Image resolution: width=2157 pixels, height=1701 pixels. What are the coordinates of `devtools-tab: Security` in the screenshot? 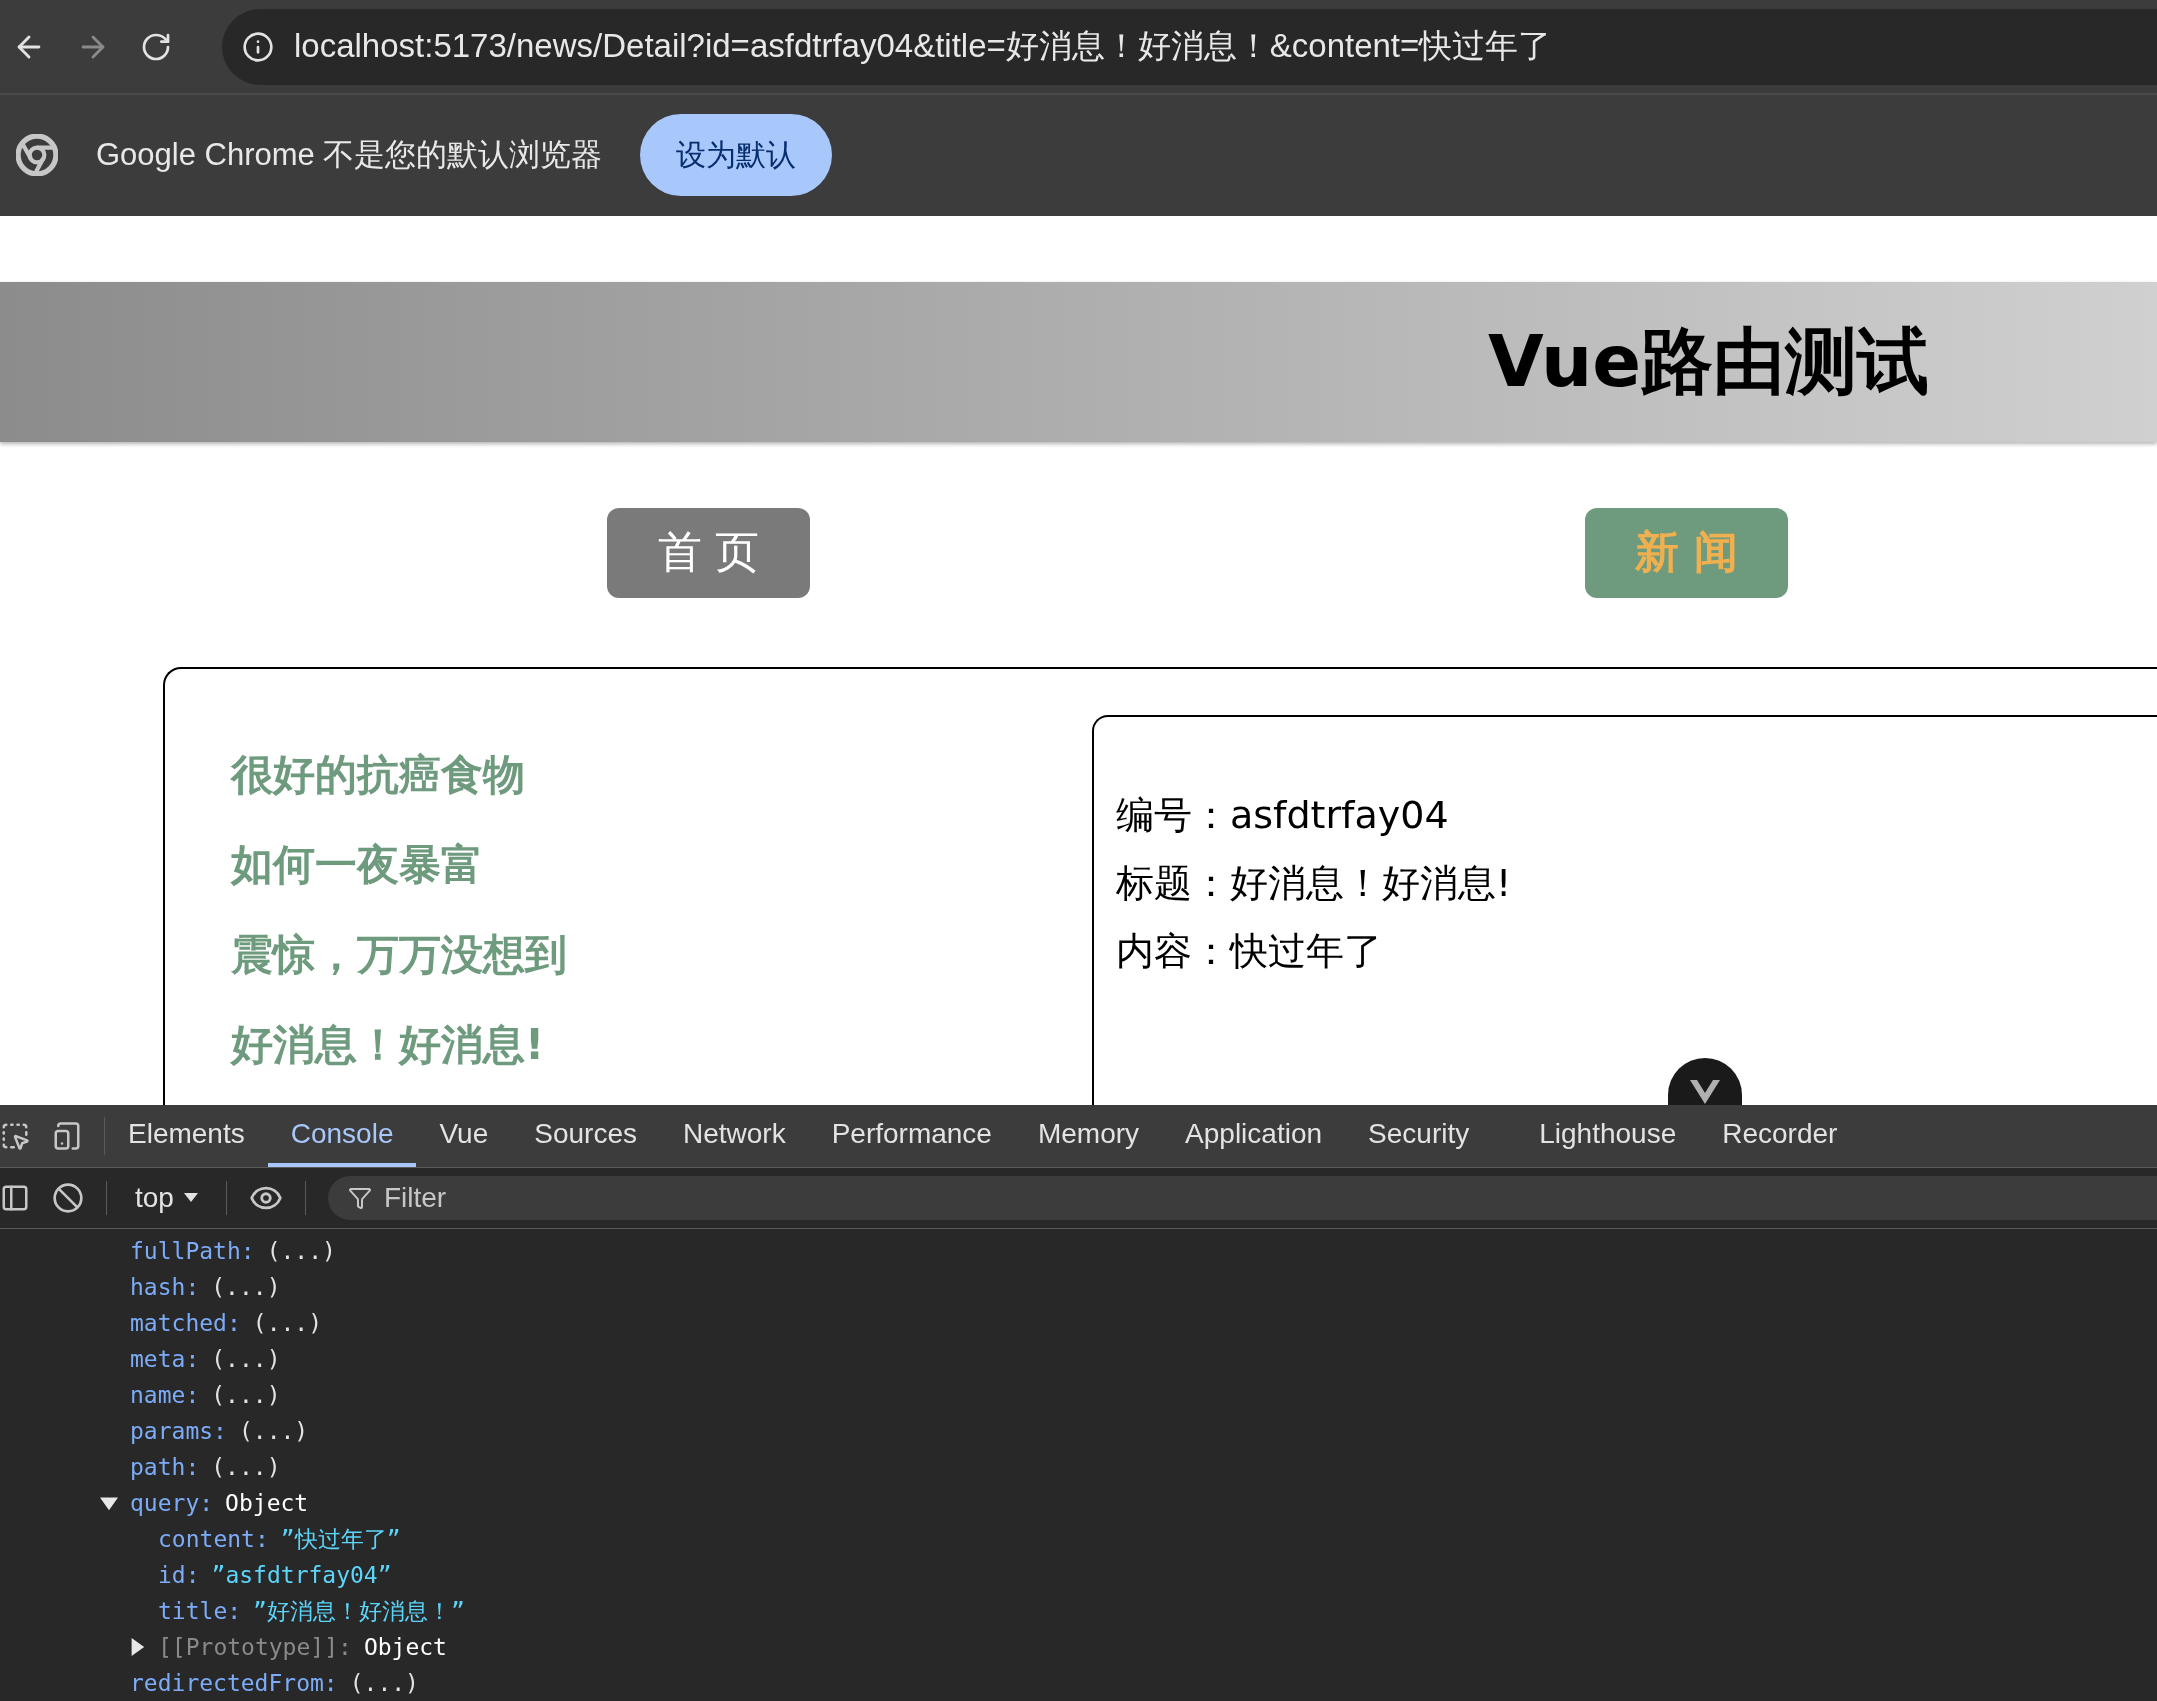 It's located at (1419, 1136).